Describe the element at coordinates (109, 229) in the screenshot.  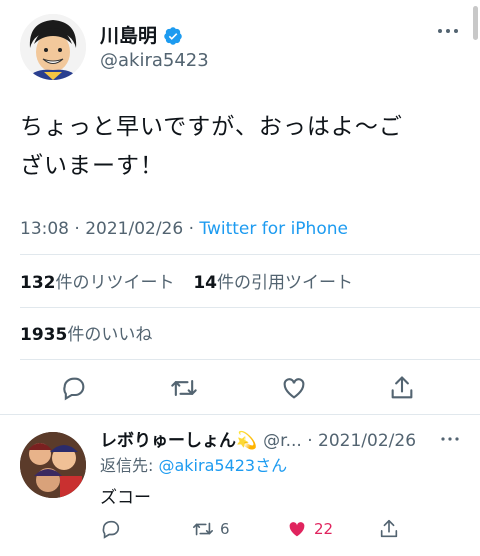
I see `tweet-timestamp: 13:08 · 2021/02/26 ·` at that location.